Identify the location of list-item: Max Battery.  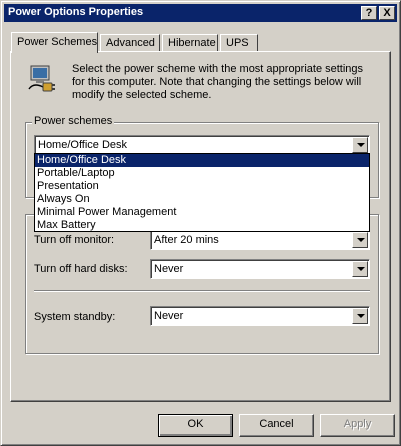
(202, 225).